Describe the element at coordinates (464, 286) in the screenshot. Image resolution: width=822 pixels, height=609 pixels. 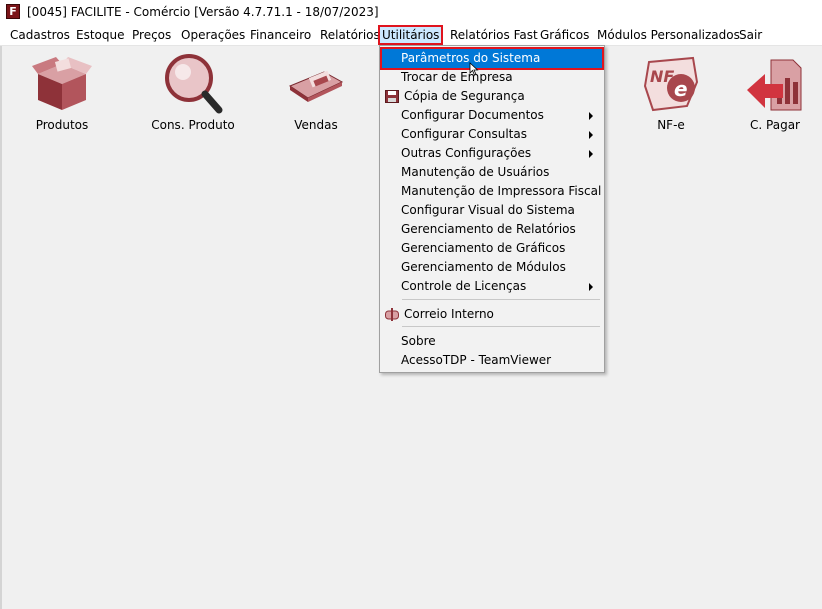
I see `menu-item-label: Controle de Licenças` at that location.